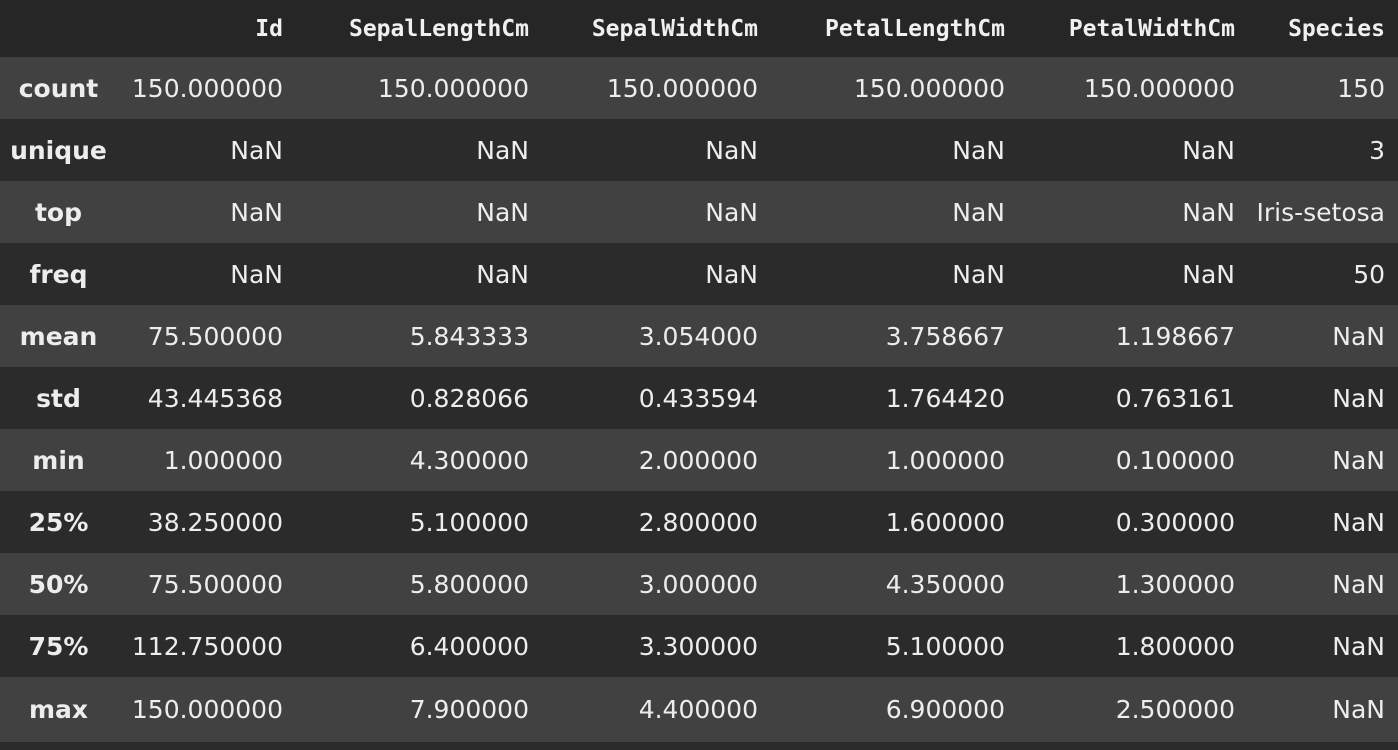 The image size is (1398, 750). What do you see at coordinates (1175, 522) in the screenshot?
I see `table-cell: 0.300000` at bounding box center [1175, 522].